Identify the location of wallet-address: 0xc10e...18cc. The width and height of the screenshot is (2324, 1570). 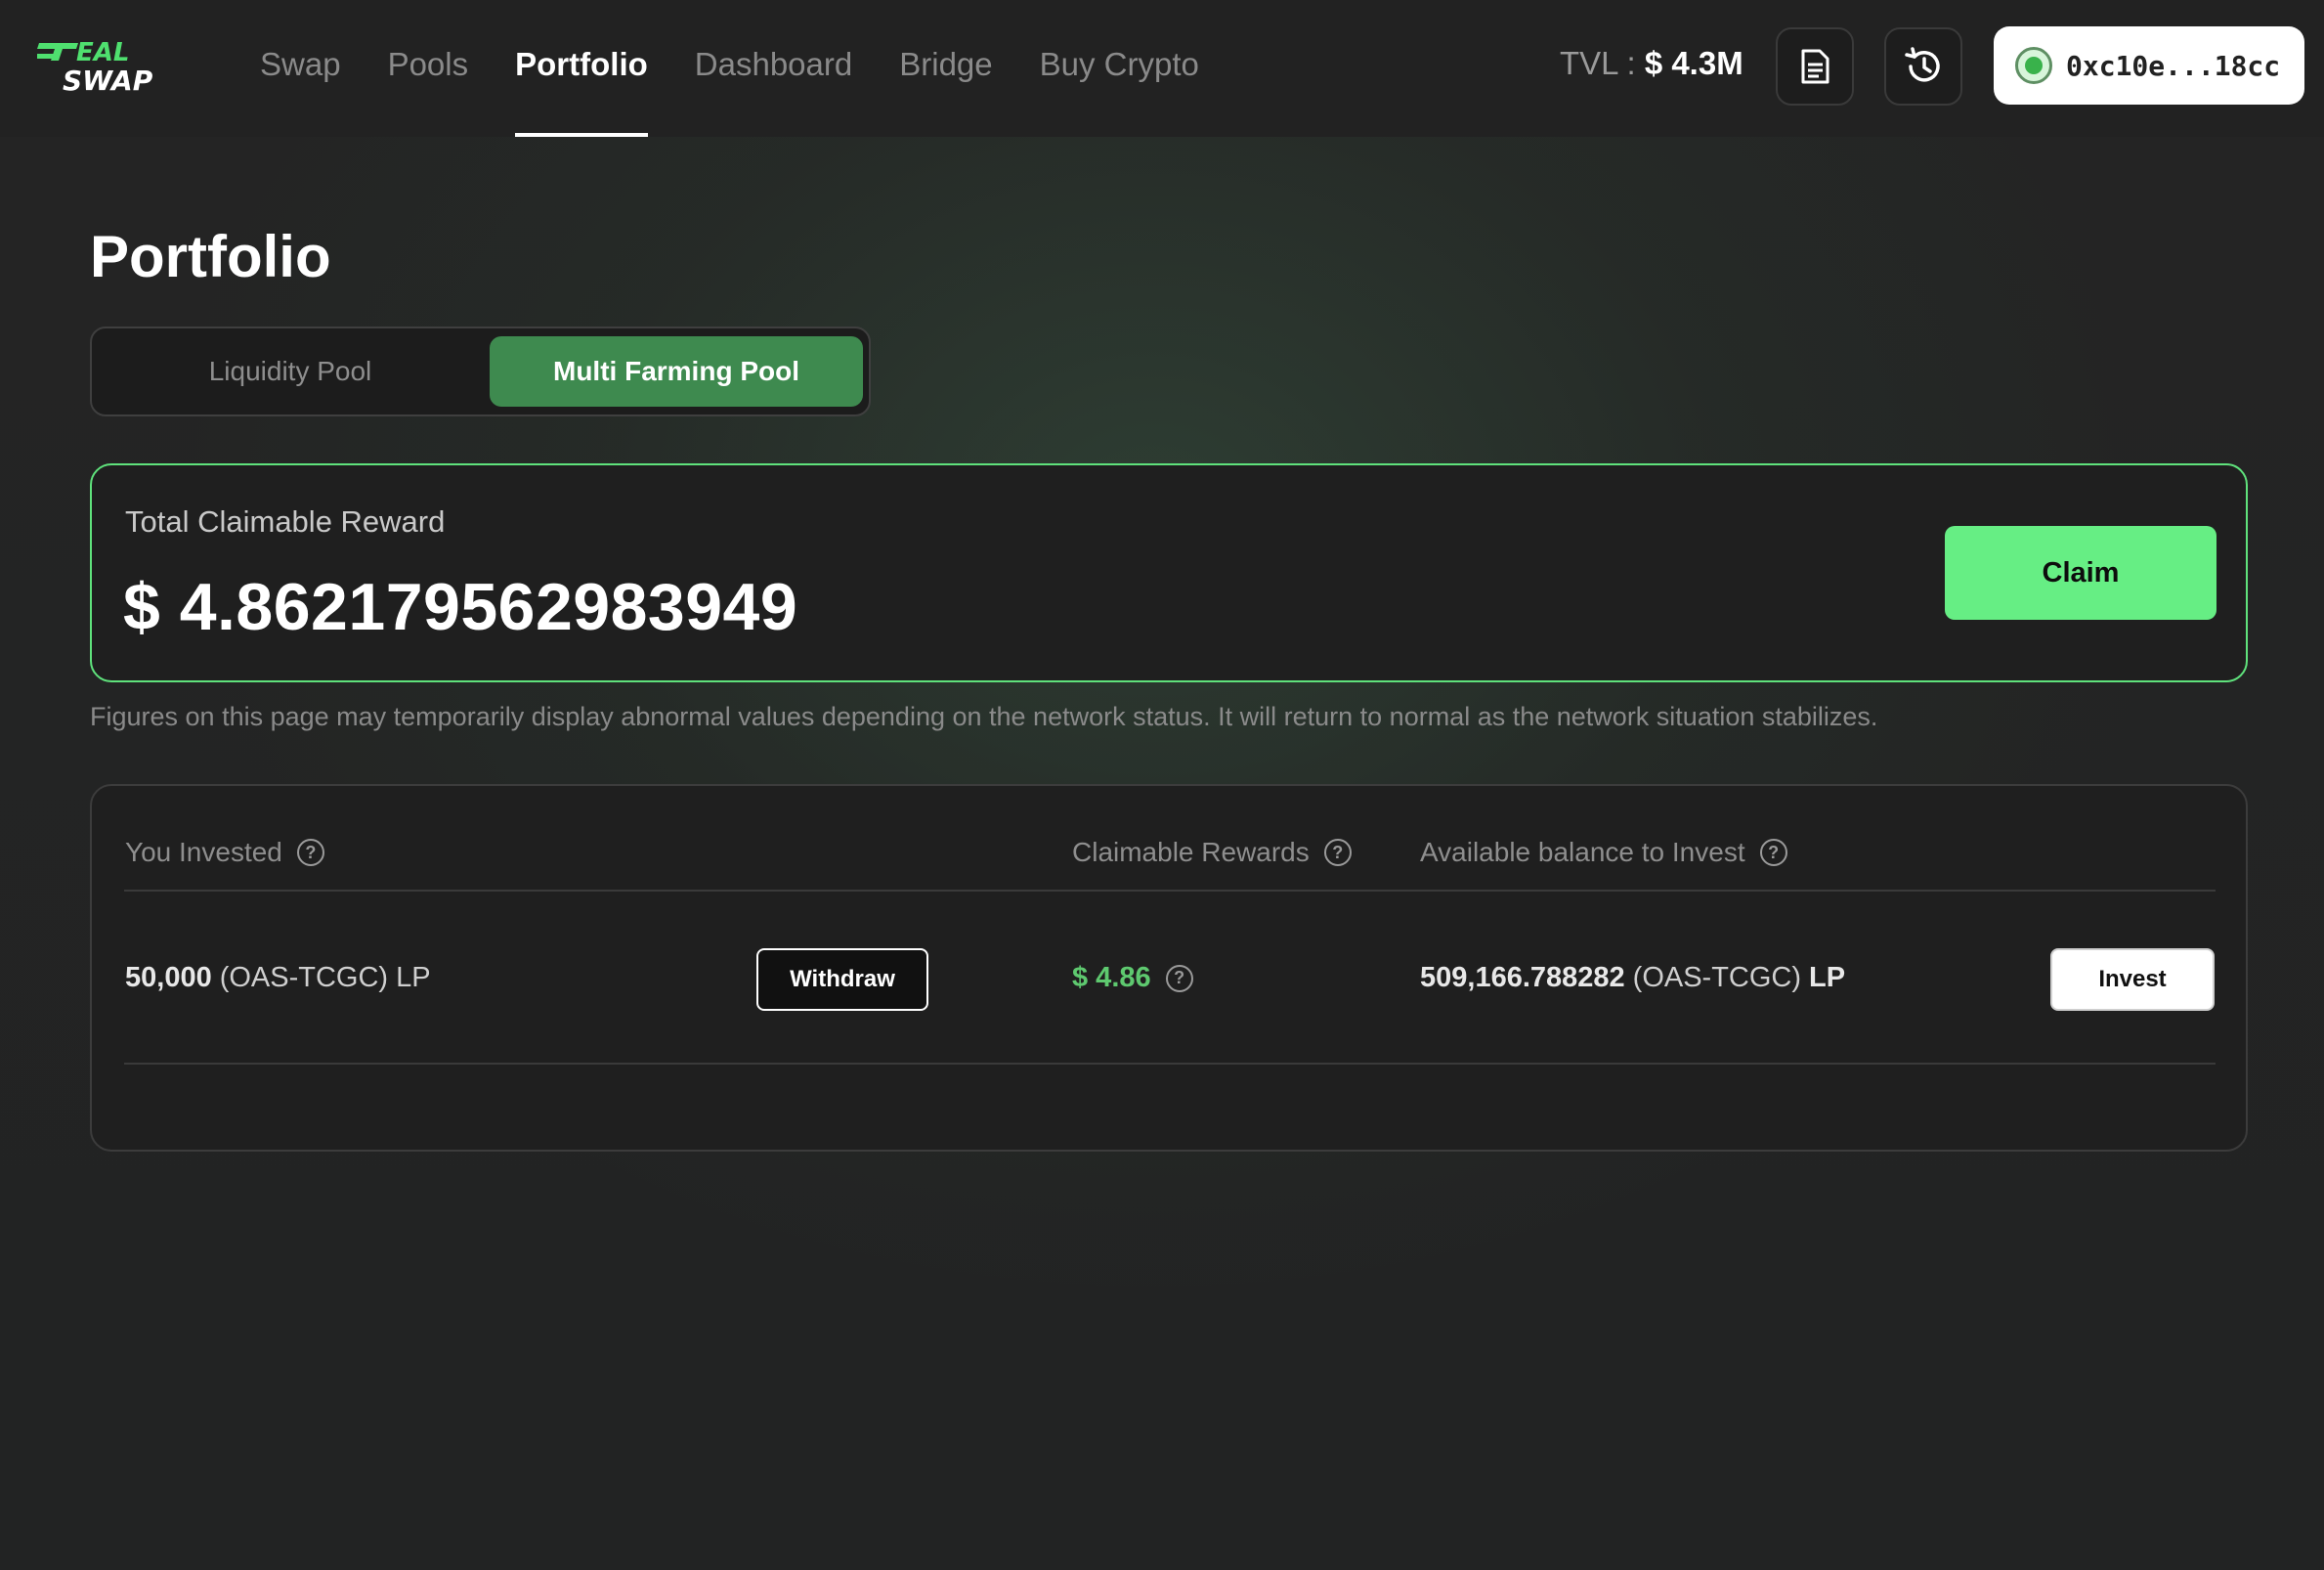
(2173, 65).